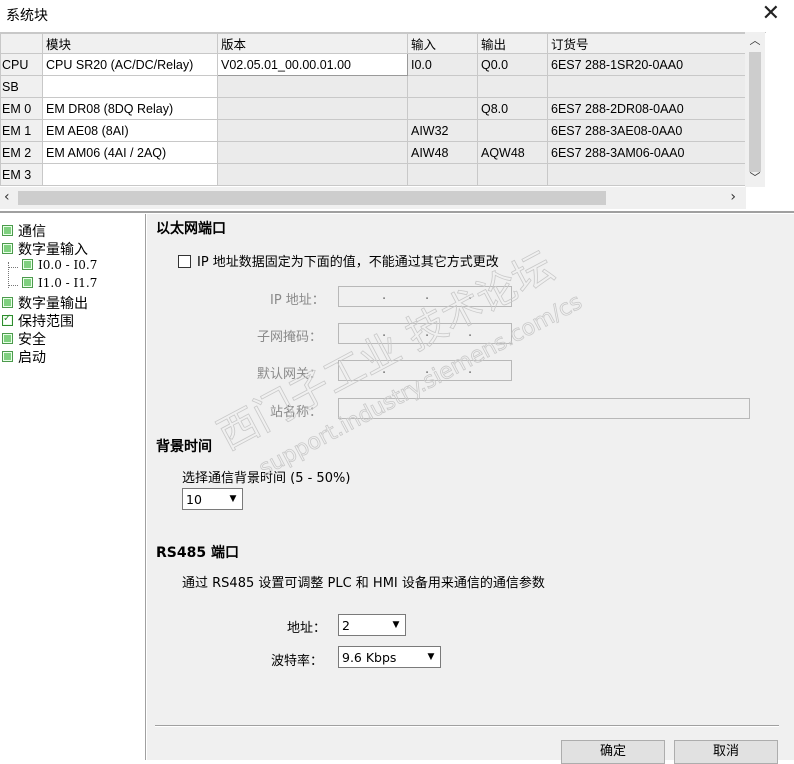 This screenshot has width=794, height=764. I want to click on baud-rate-select: 9.6 Kbps ▼, so click(389, 657).